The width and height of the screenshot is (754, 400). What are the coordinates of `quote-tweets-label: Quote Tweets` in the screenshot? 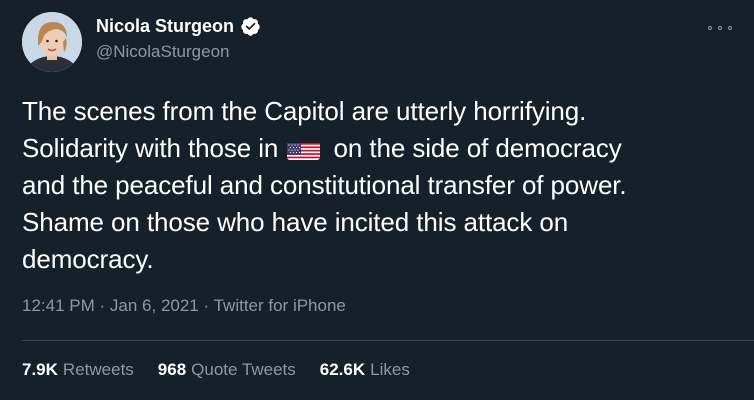 It's located at (243, 369).